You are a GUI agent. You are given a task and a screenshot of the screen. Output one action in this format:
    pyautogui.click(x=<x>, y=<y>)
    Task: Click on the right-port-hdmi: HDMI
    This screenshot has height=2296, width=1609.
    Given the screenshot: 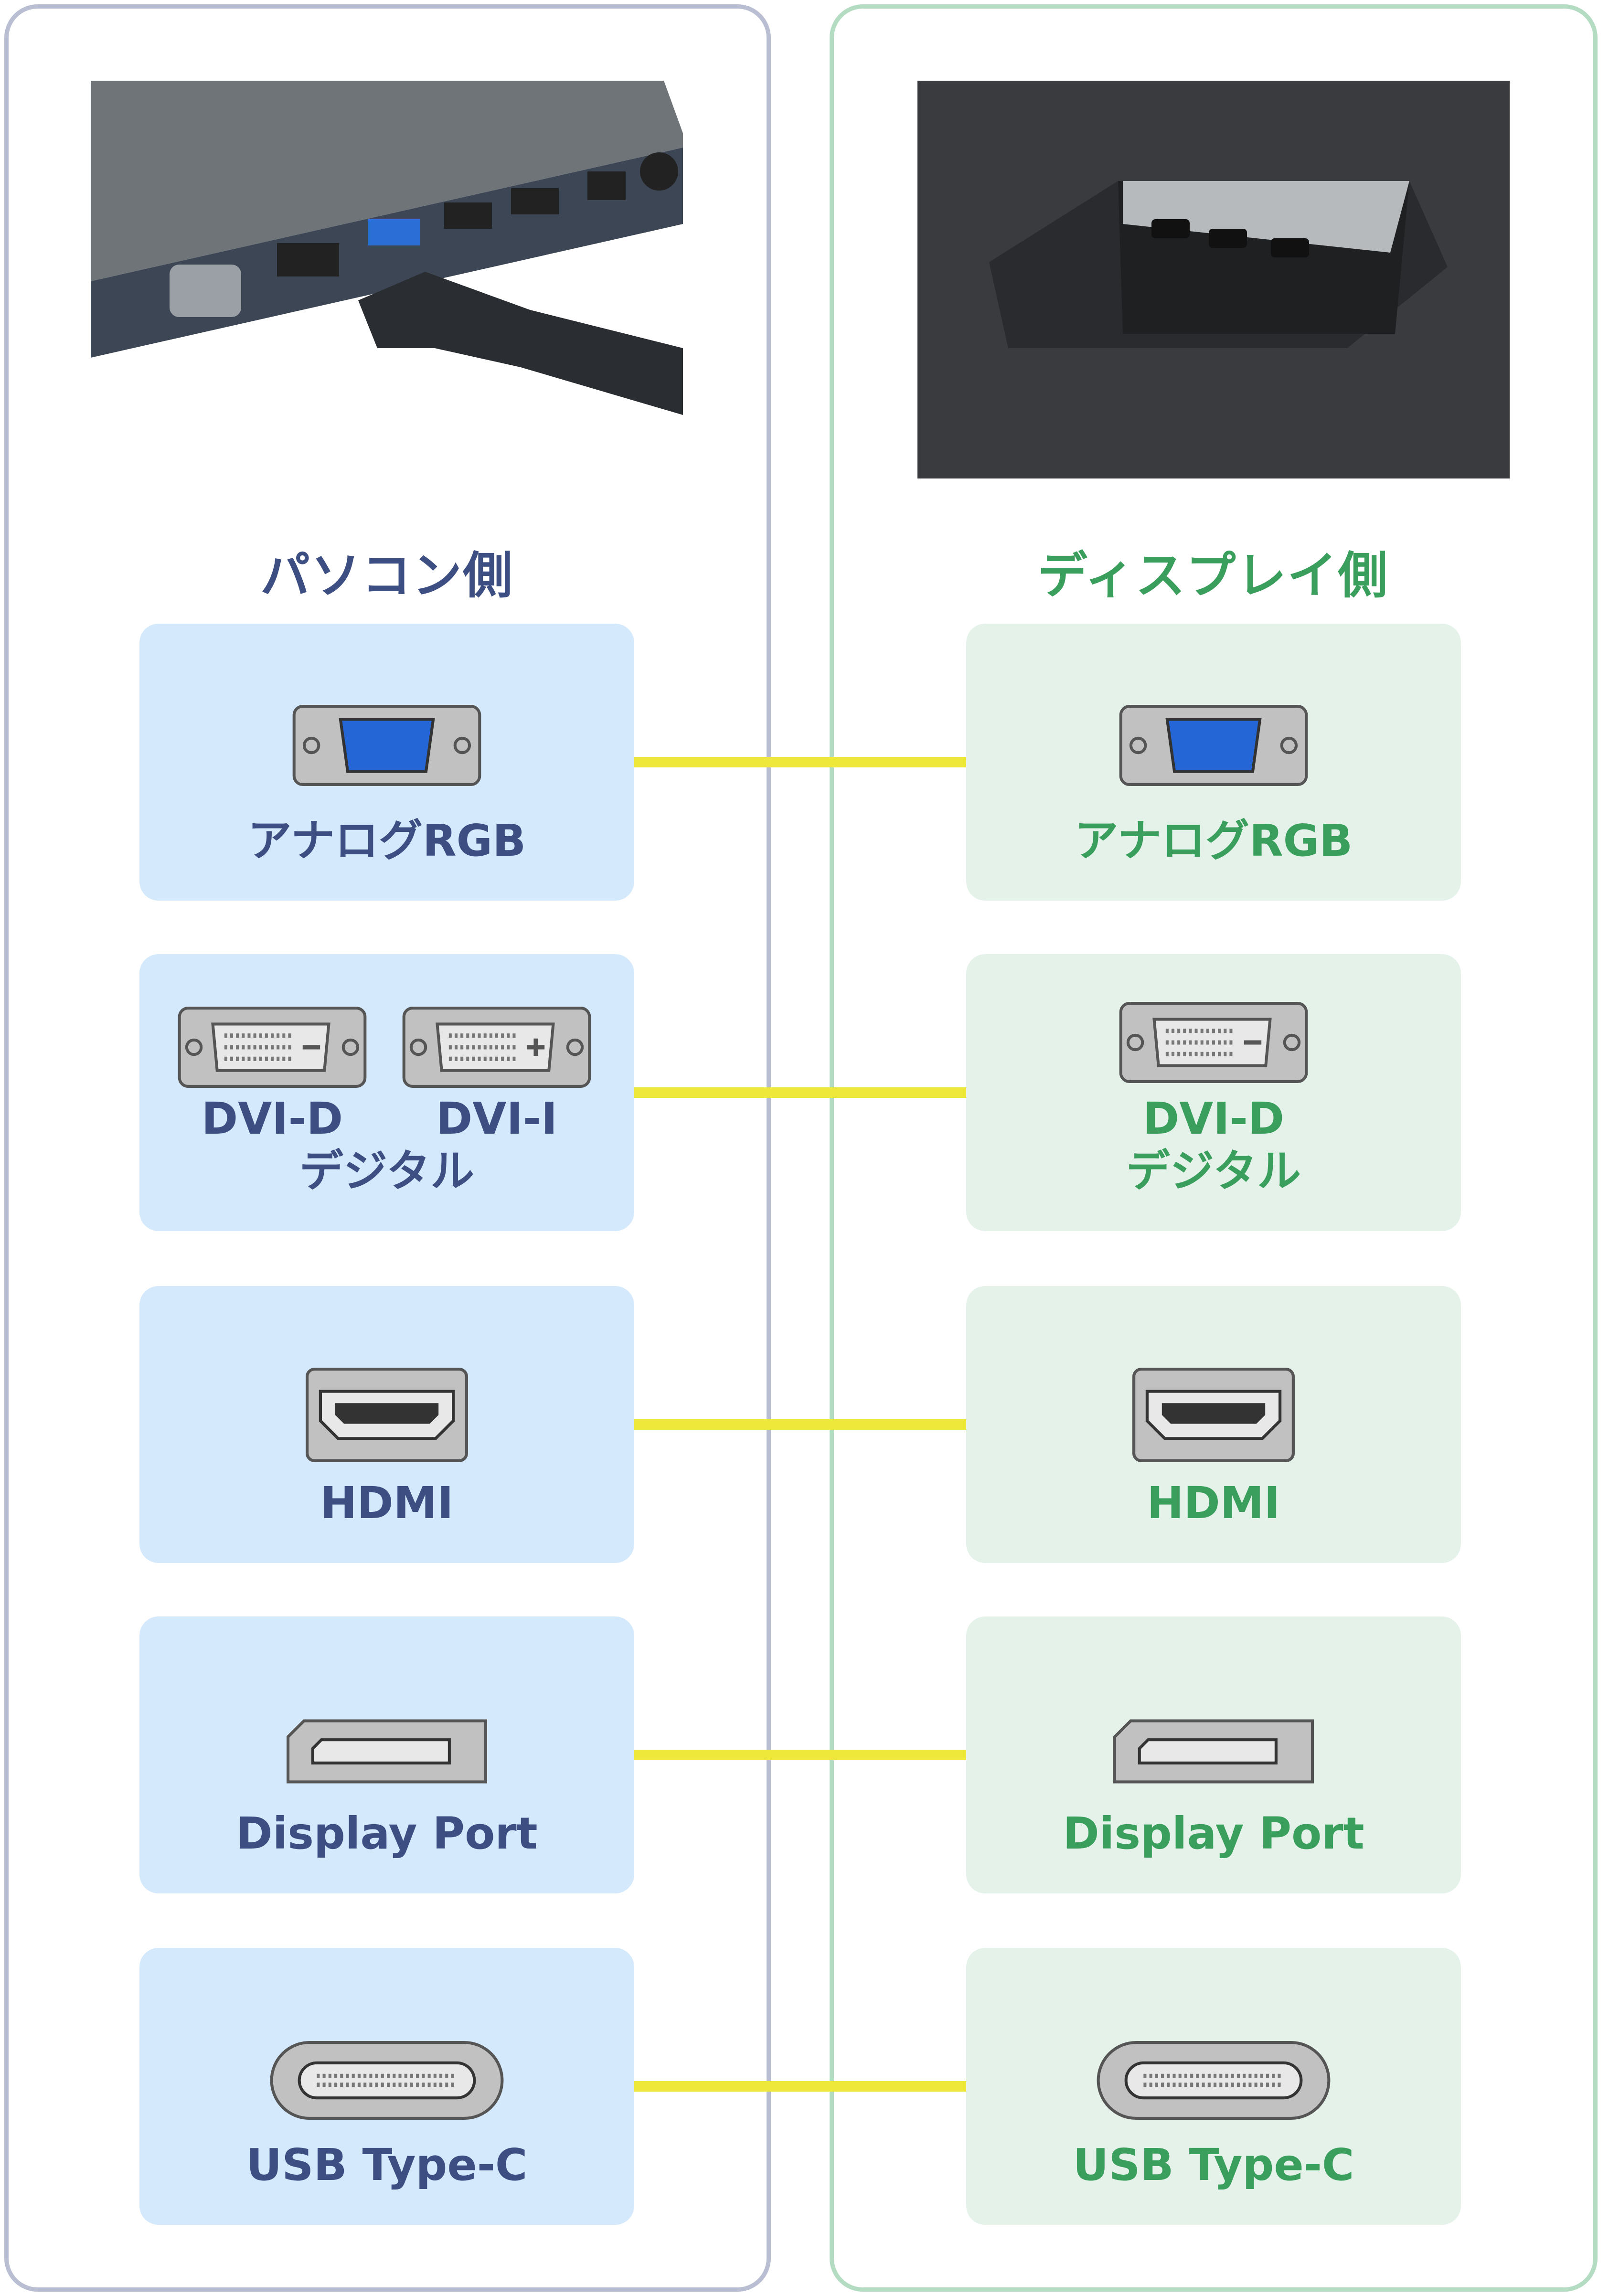 What is the action you would take?
    pyautogui.click(x=1213, y=1424)
    